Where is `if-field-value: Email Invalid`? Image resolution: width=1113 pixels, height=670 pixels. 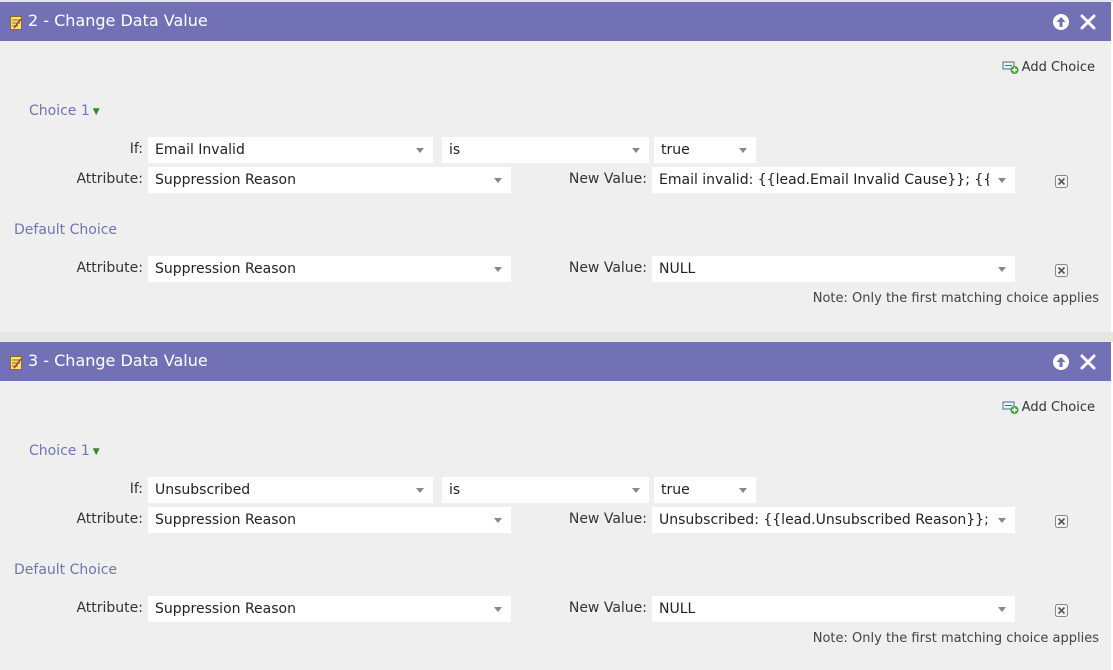 if-field-value: Email Invalid is located at coordinates (200, 150).